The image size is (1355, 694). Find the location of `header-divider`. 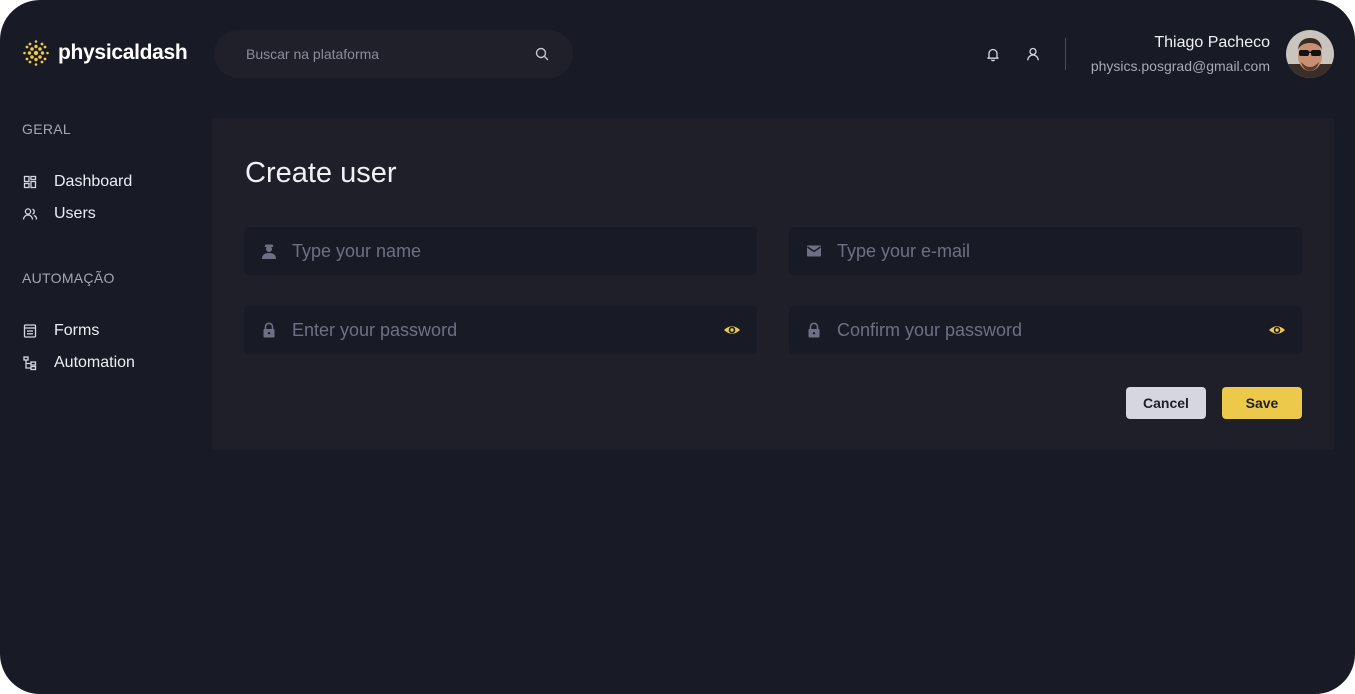

header-divider is located at coordinates (1065, 54).